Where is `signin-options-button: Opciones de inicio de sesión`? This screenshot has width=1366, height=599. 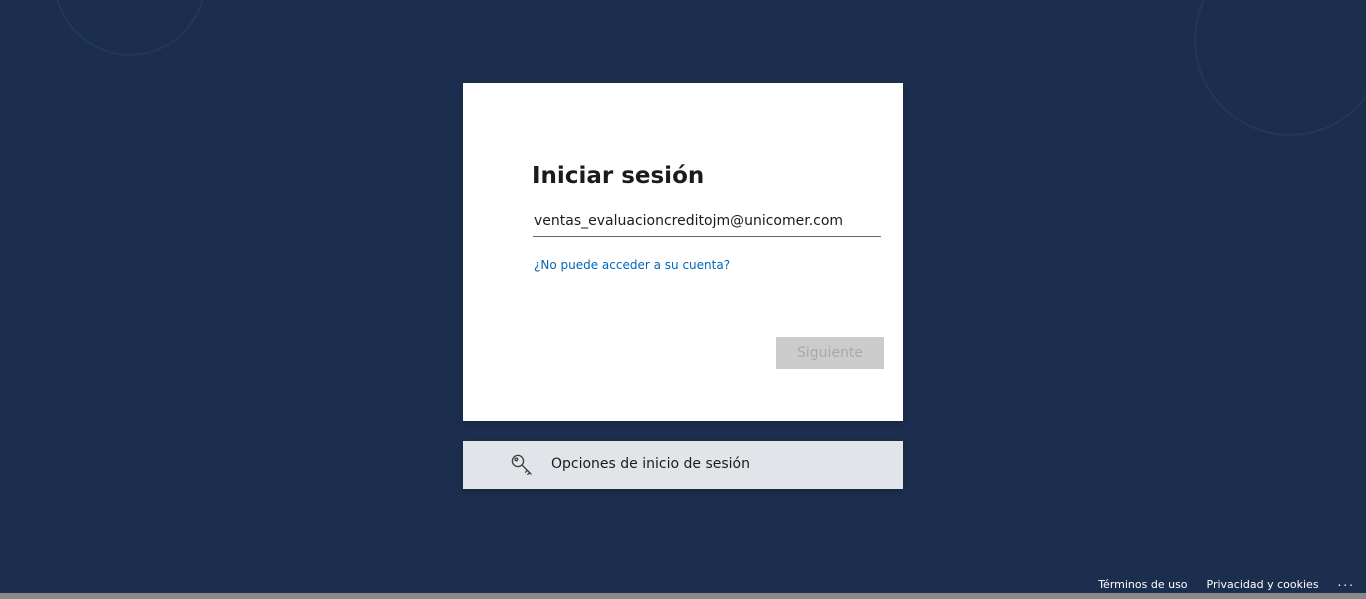 signin-options-button: Opciones de inicio de sesión is located at coordinates (683, 465).